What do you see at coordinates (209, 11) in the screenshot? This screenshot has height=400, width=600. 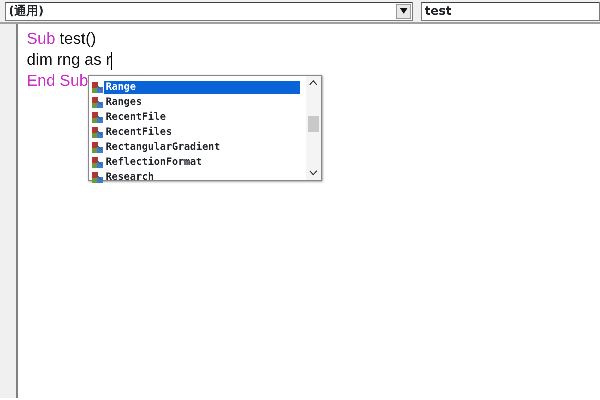 I see `object-dropdown: (通用)` at bounding box center [209, 11].